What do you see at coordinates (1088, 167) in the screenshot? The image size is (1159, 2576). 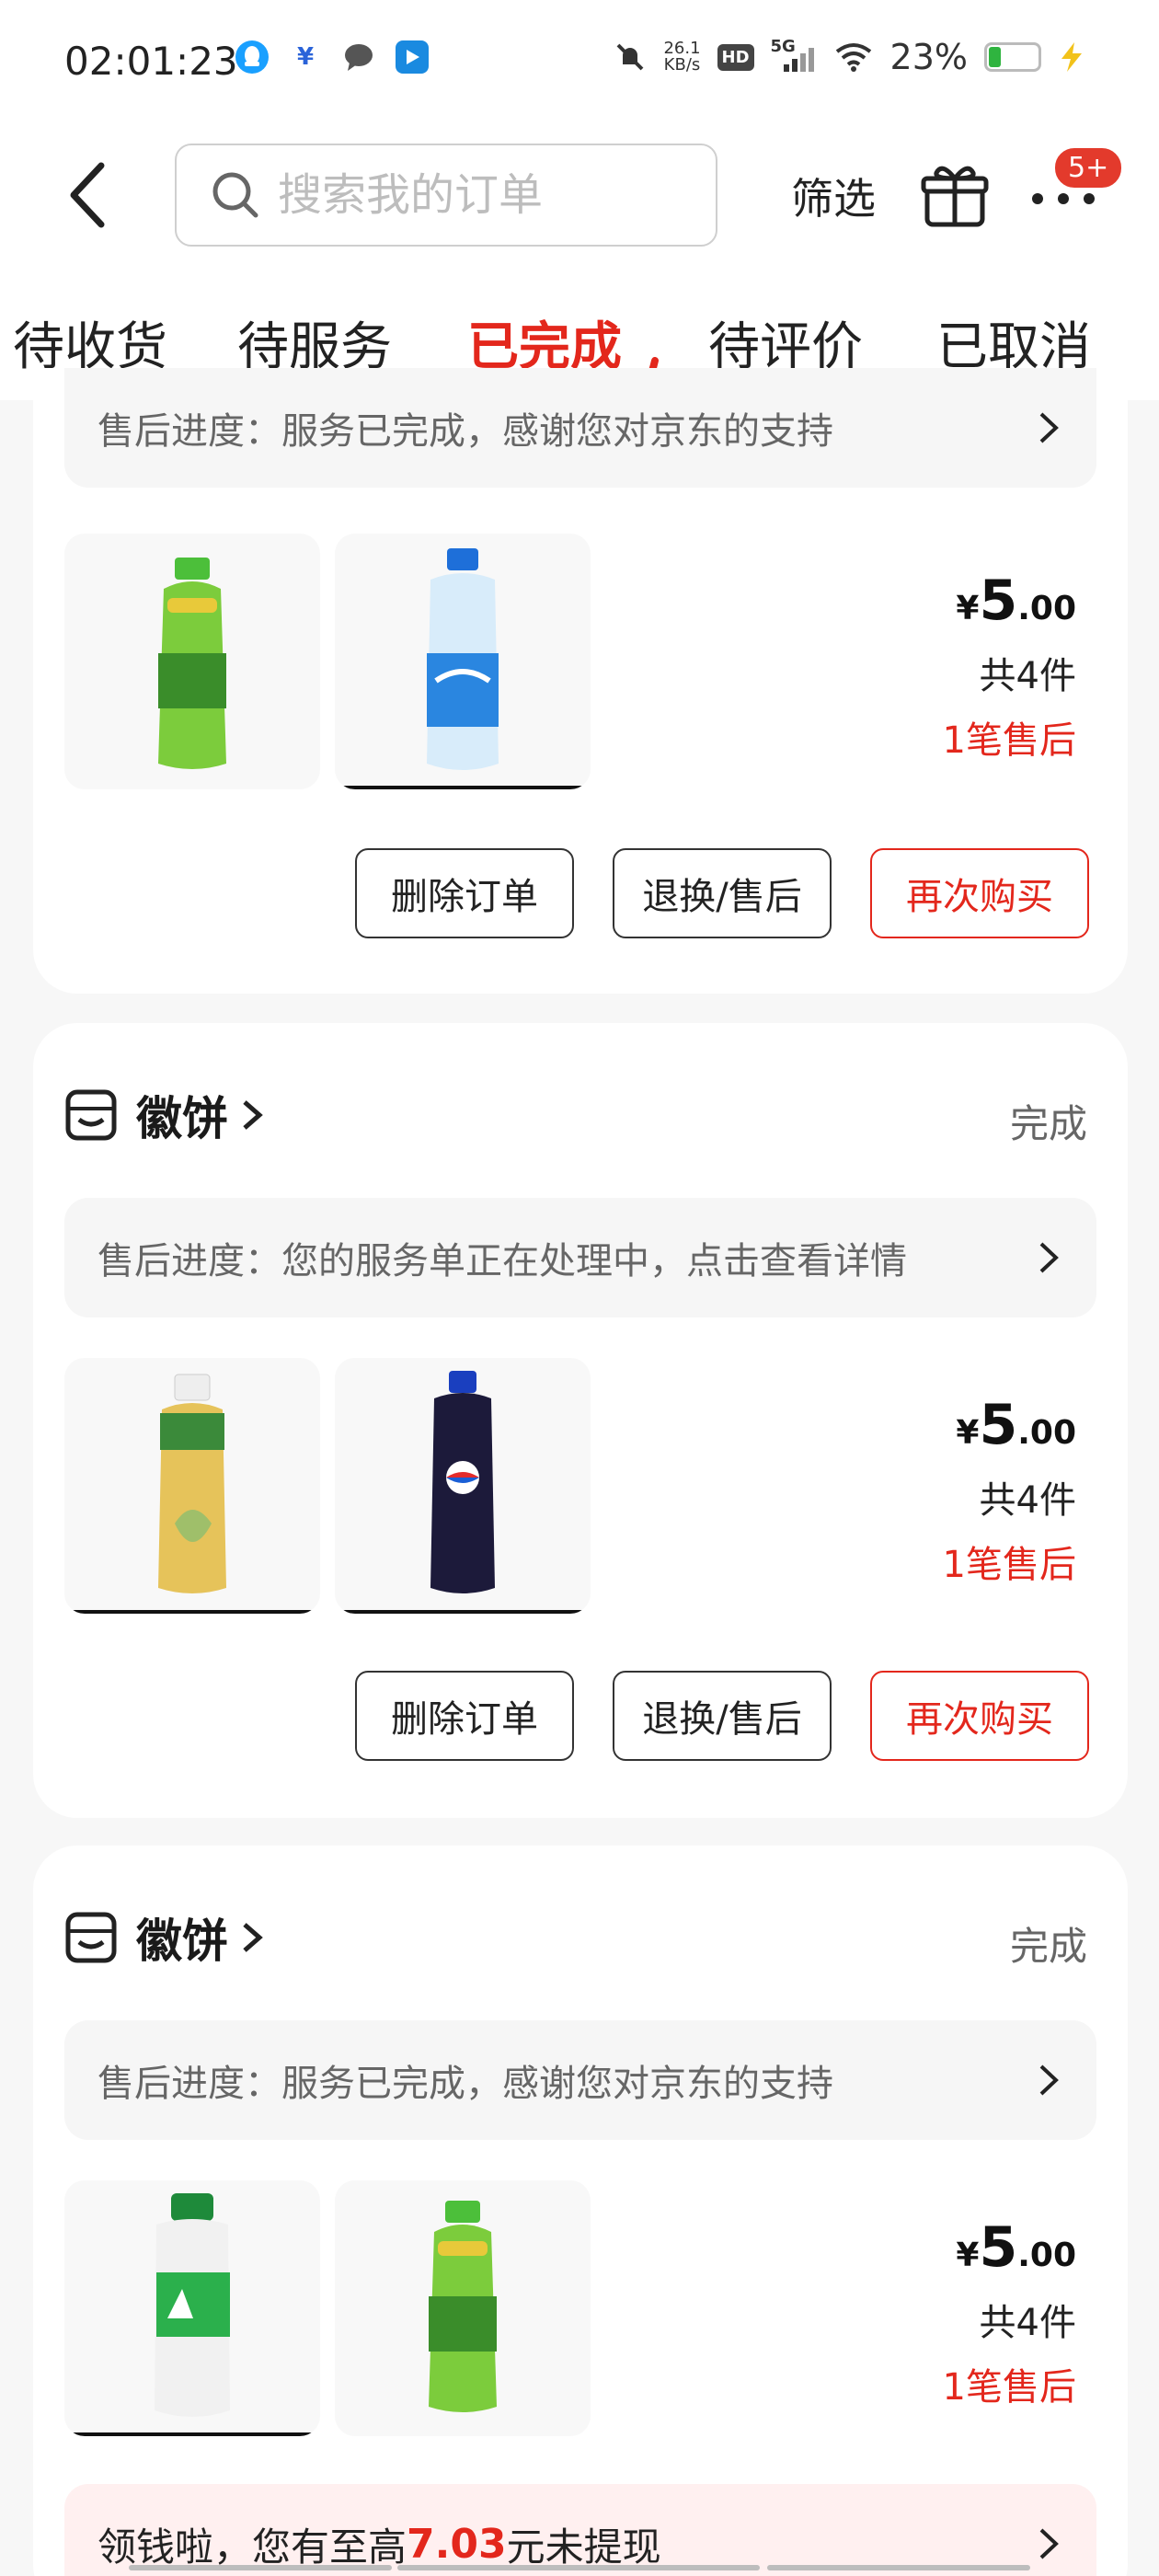 I see `notification-badge: 5+` at bounding box center [1088, 167].